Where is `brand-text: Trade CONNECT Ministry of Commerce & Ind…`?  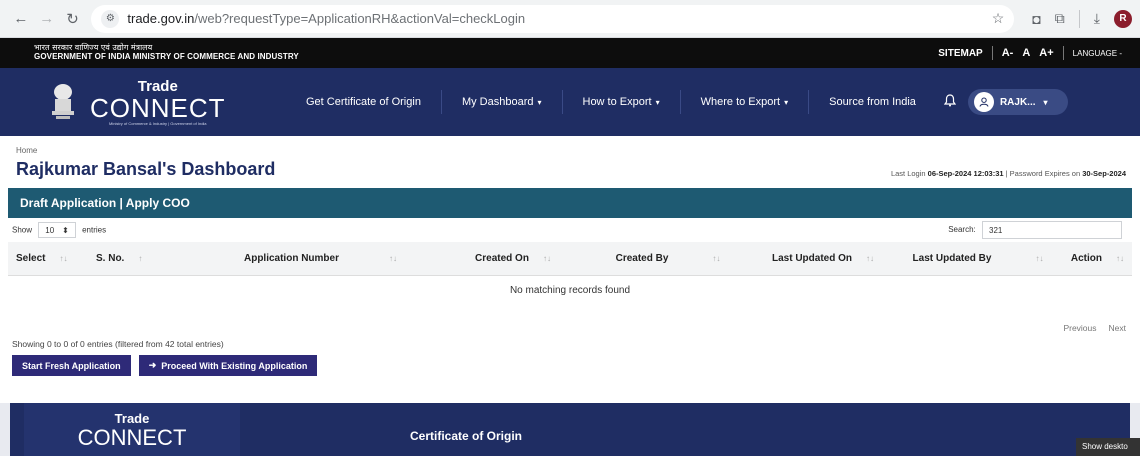
brand-text: Trade CONNECT Ministry of Commerce & Ind… is located at coordinates (158, 102).